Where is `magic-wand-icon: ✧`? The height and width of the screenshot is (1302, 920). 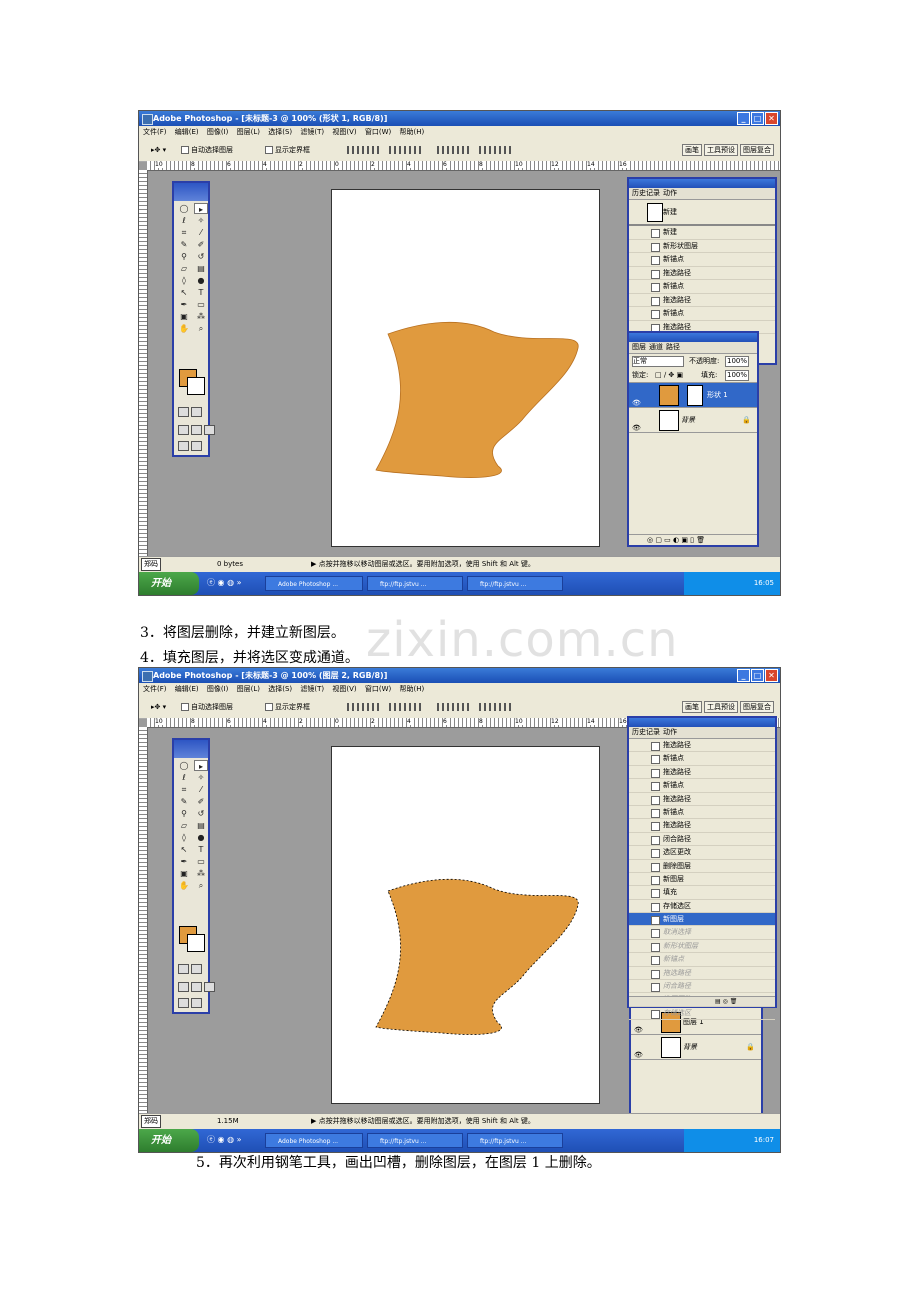 magic-wand-icon: ✧ is located at coordinates (201, 777).